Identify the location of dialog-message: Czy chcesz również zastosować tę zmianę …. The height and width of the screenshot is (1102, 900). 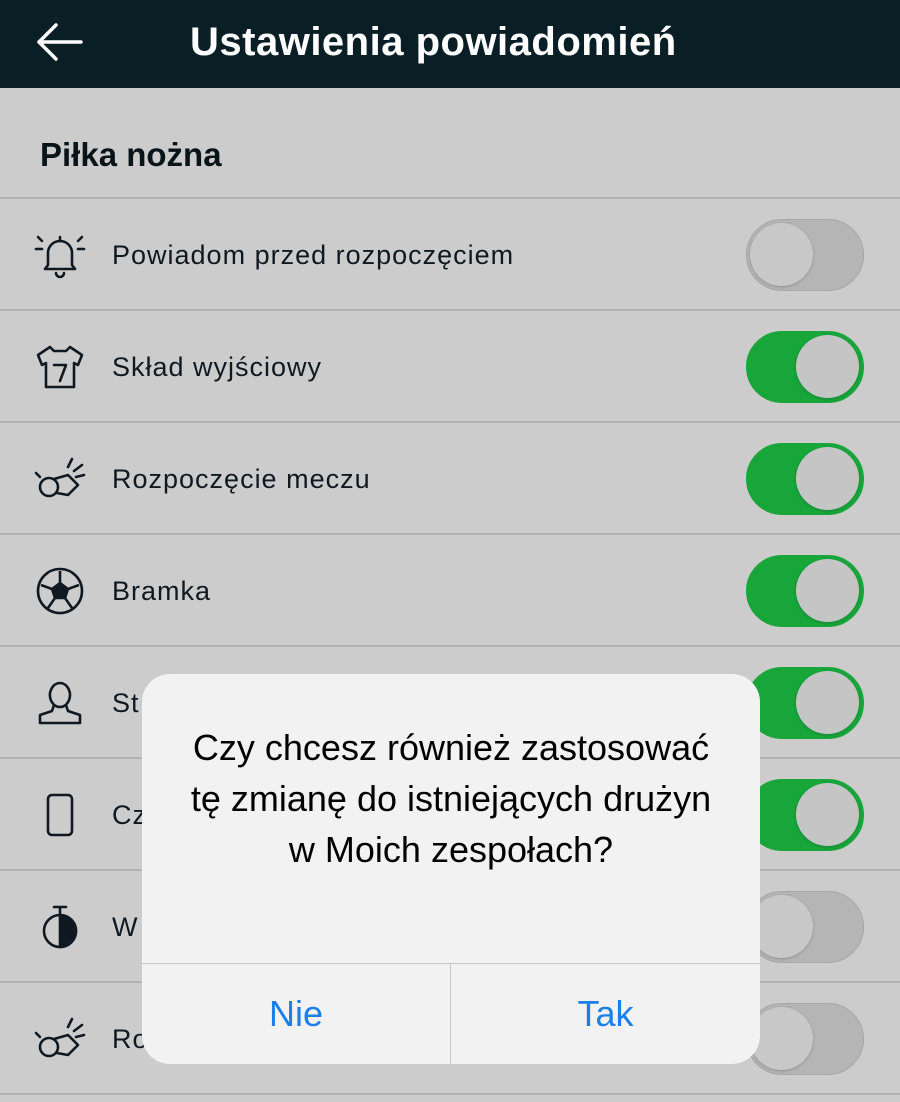
(451, 798).